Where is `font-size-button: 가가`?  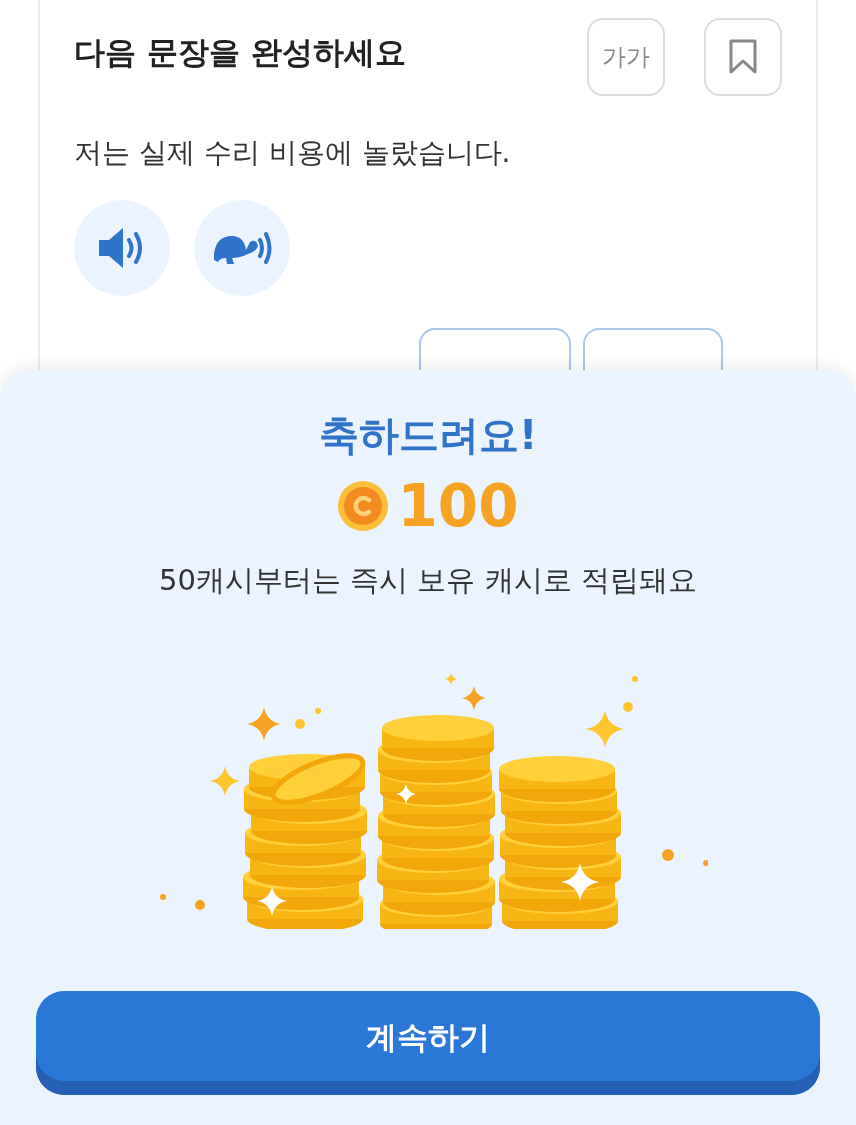
font-size-button: 가가 is located at coordinates (626, 57).